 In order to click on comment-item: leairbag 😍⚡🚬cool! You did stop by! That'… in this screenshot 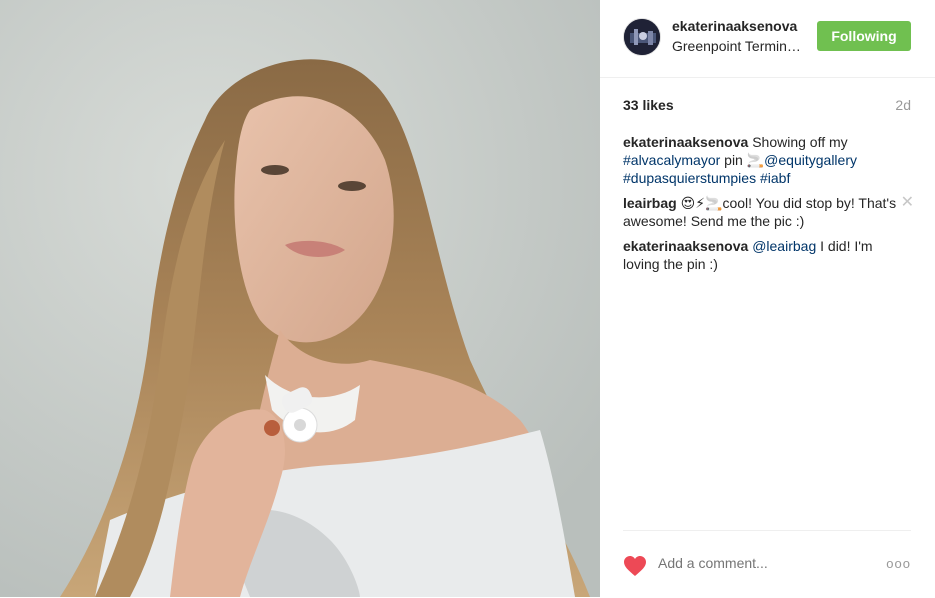, I will do `click(768, 212)`.